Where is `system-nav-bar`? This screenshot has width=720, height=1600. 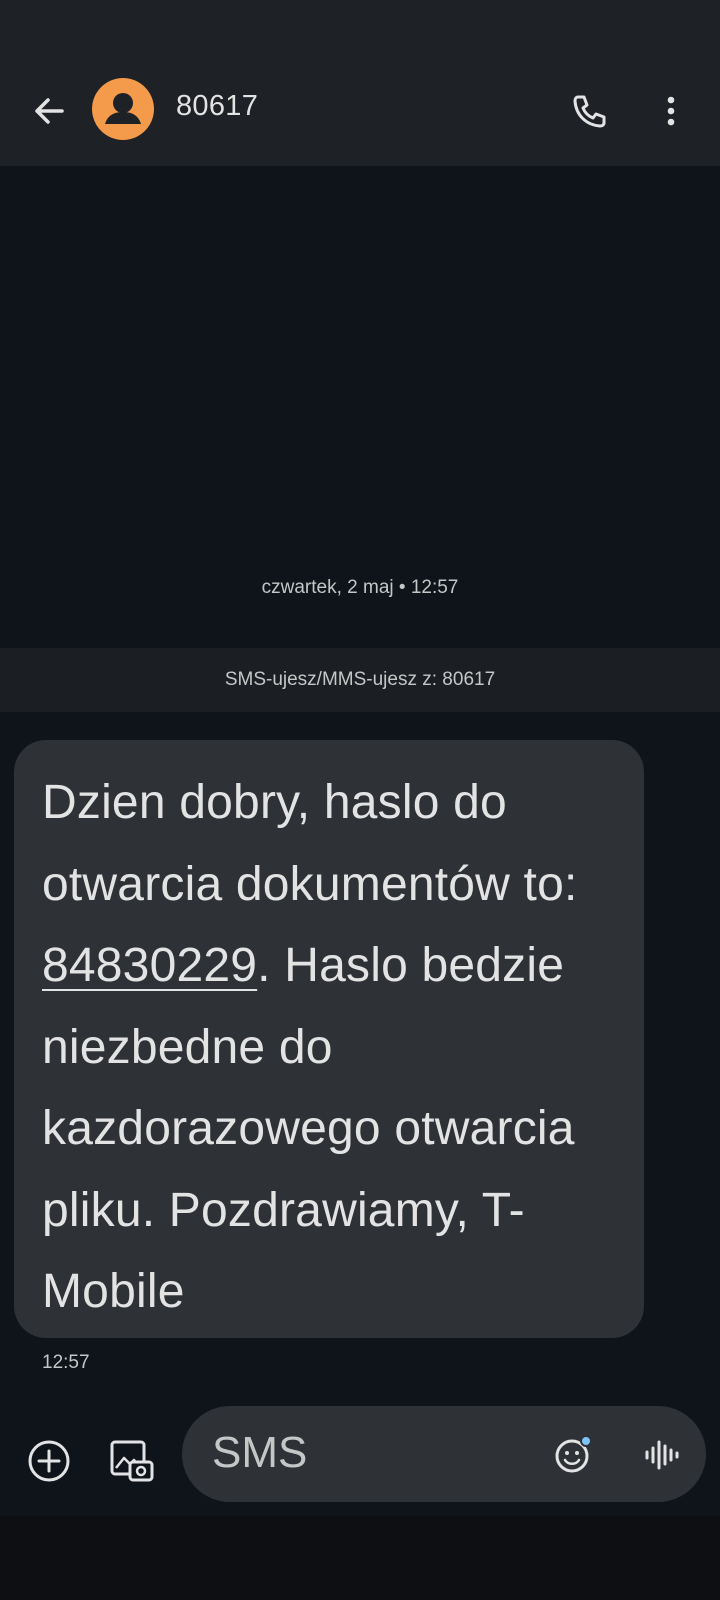
system-nav-bar is located at coordinates (360, 1558).